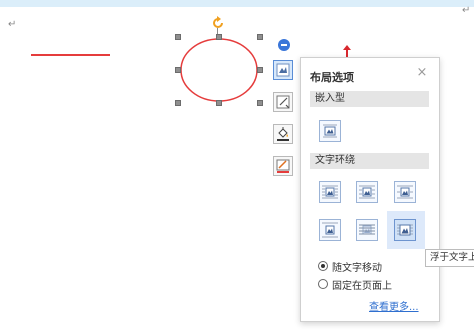  Describe the element at coordinates (219, 103) in the screenshot. I see `resize-handle-s` at that location.